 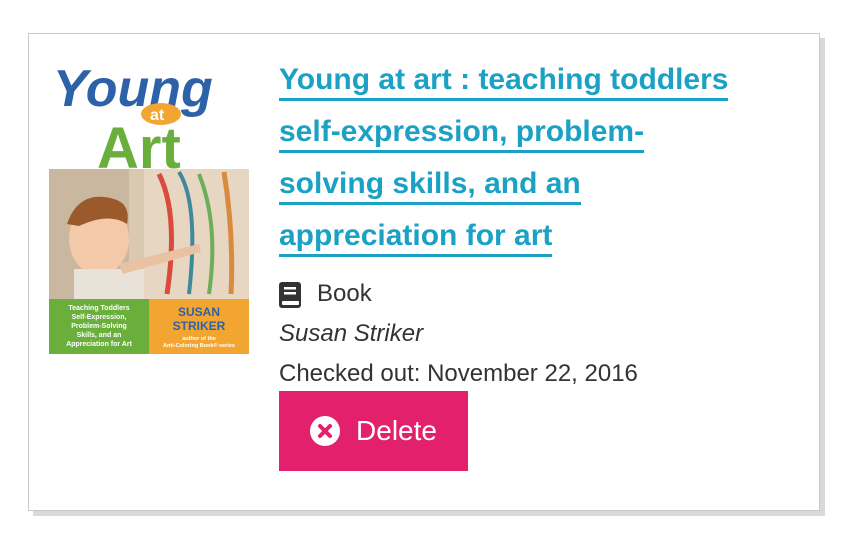 What do you see at coordinates (325, 431) in the screenshot?
I see `close-circle-icon` at bounding box center [325, 431].